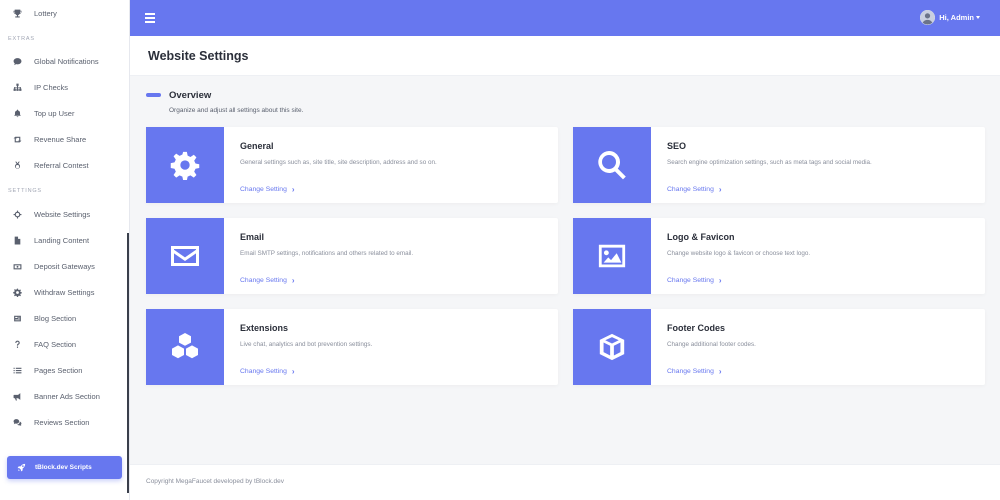 The width and height of the screenshot is (1000, 500). What do you see at coordinates (612, 165) in the screenshot?
I see `search-icon` at bounding box center [612, 165].